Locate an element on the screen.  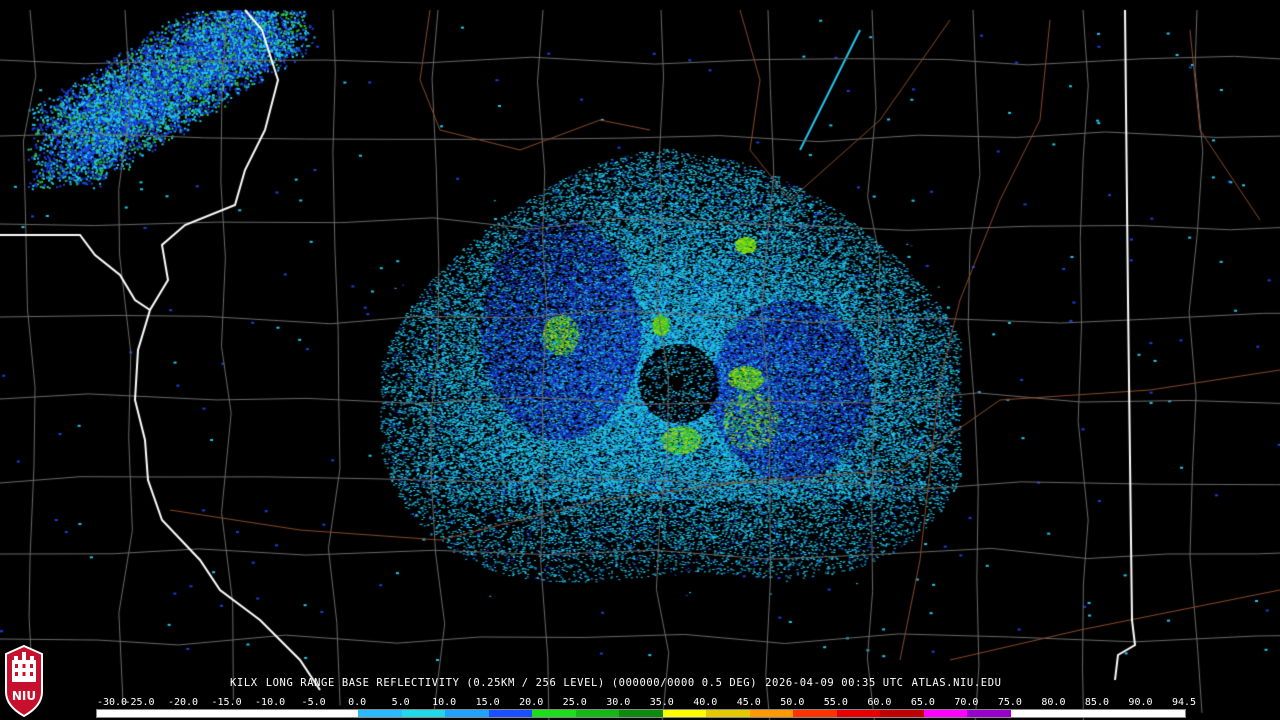
scale-label: 50.0 is located at coordinates (792, 702).